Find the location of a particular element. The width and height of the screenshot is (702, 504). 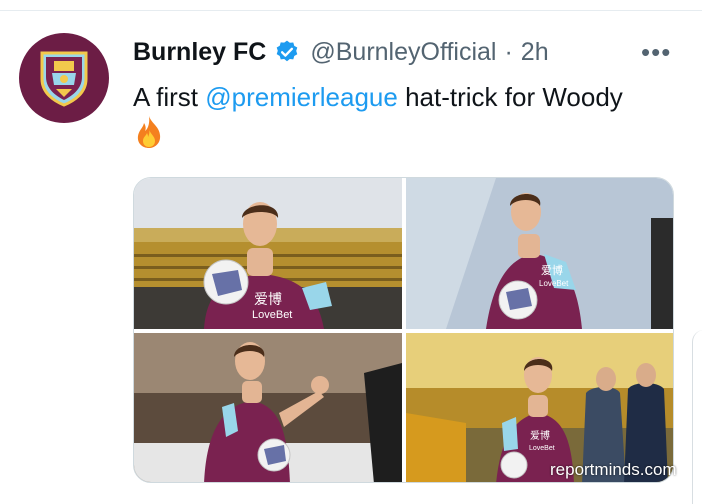

timestamp: 2h is located at coordinates (535, 52).